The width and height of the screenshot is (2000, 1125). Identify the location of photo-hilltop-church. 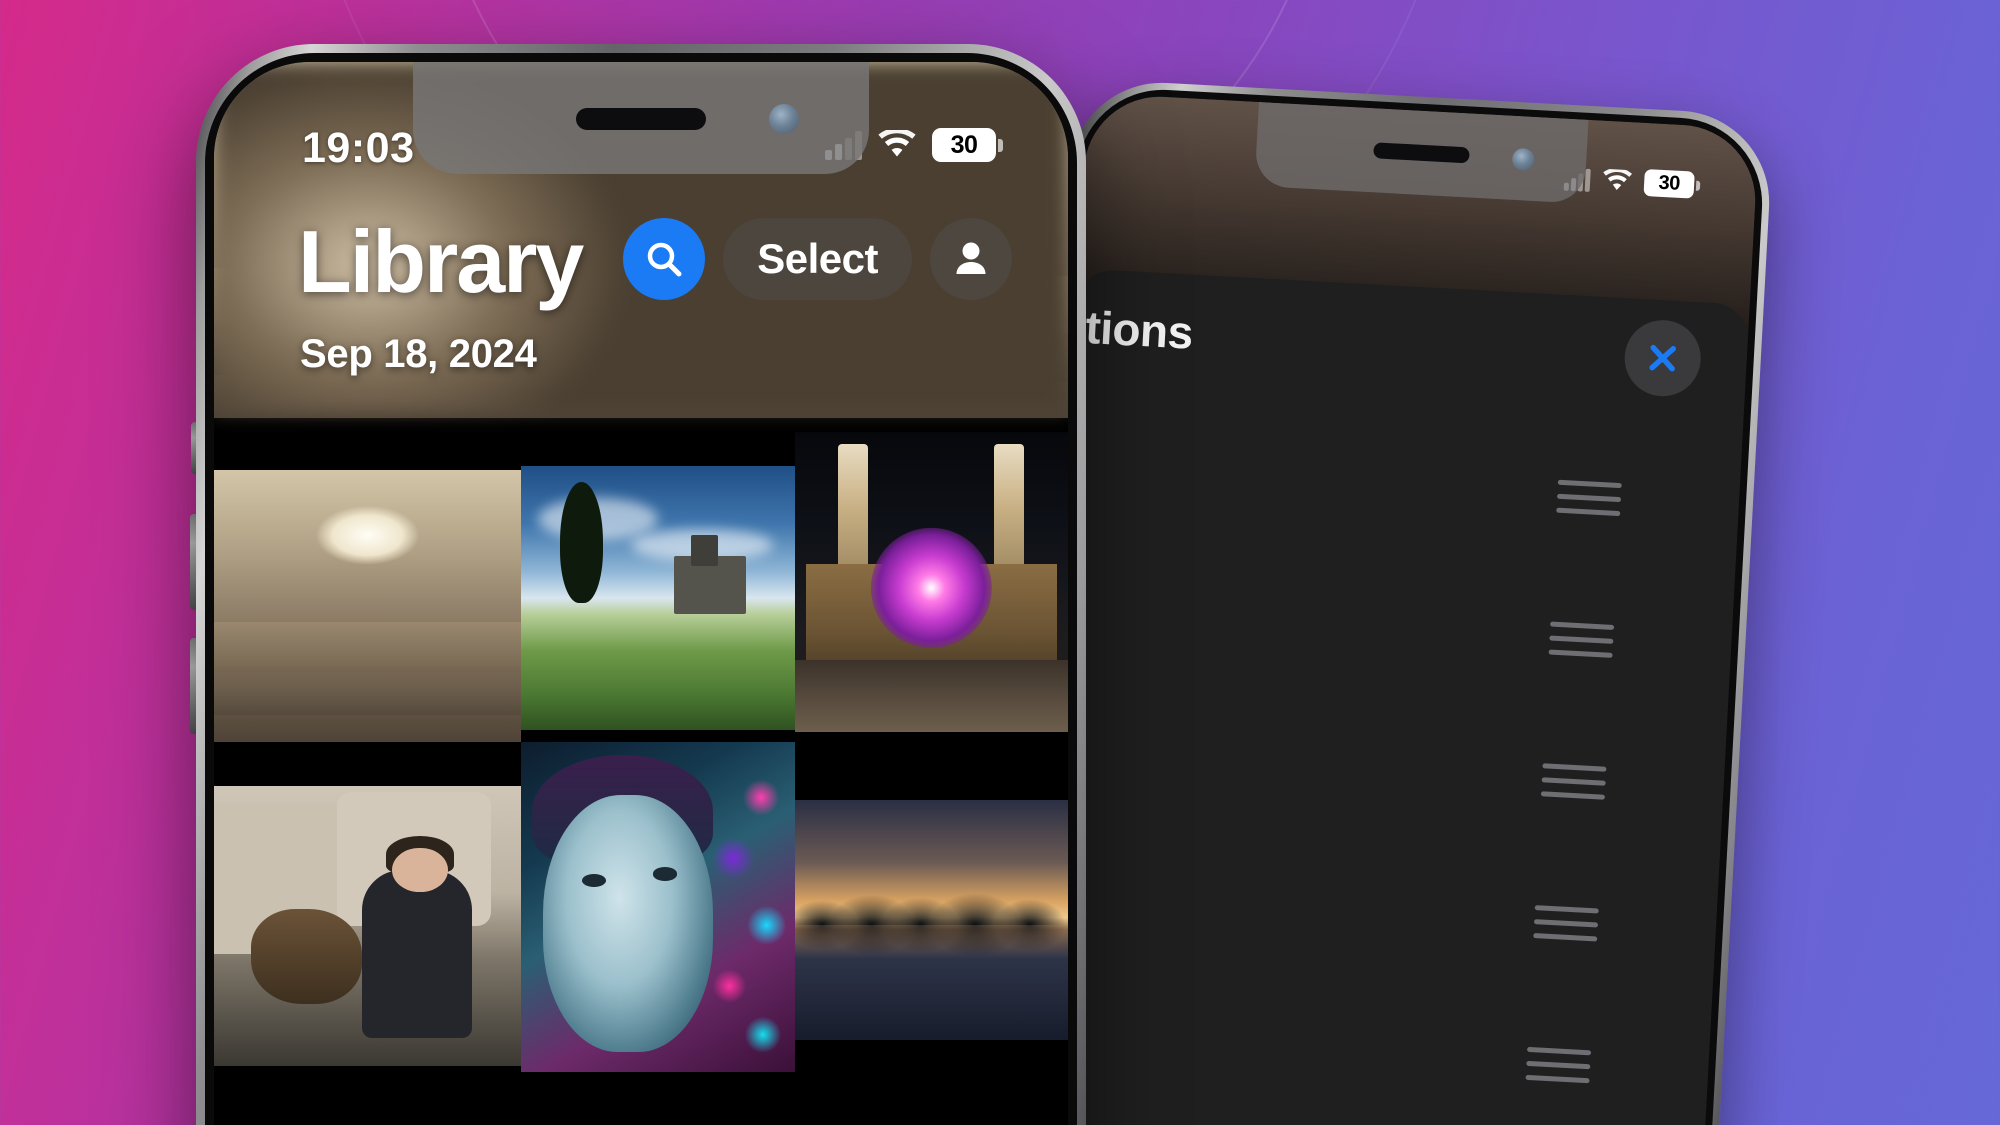
(658, 598).